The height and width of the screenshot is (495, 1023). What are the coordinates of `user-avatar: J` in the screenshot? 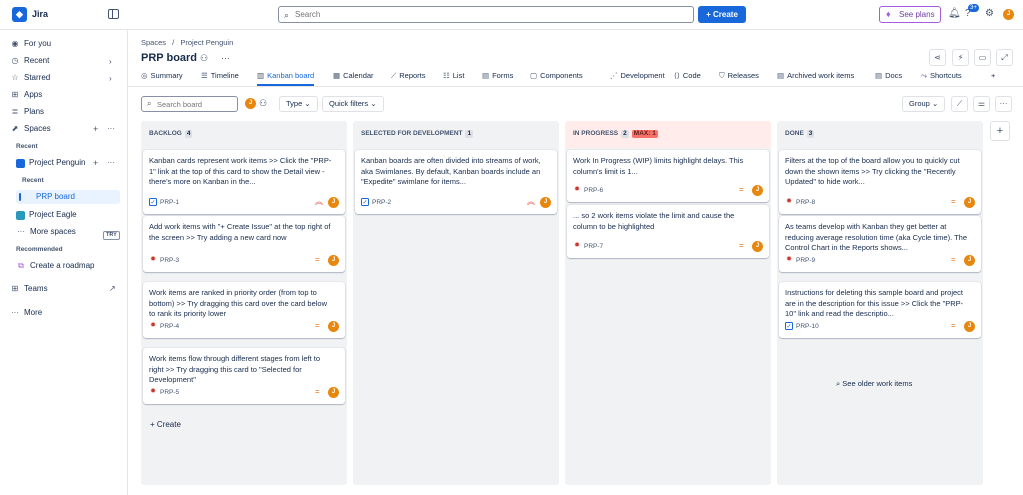 It's located at (1008, 14).